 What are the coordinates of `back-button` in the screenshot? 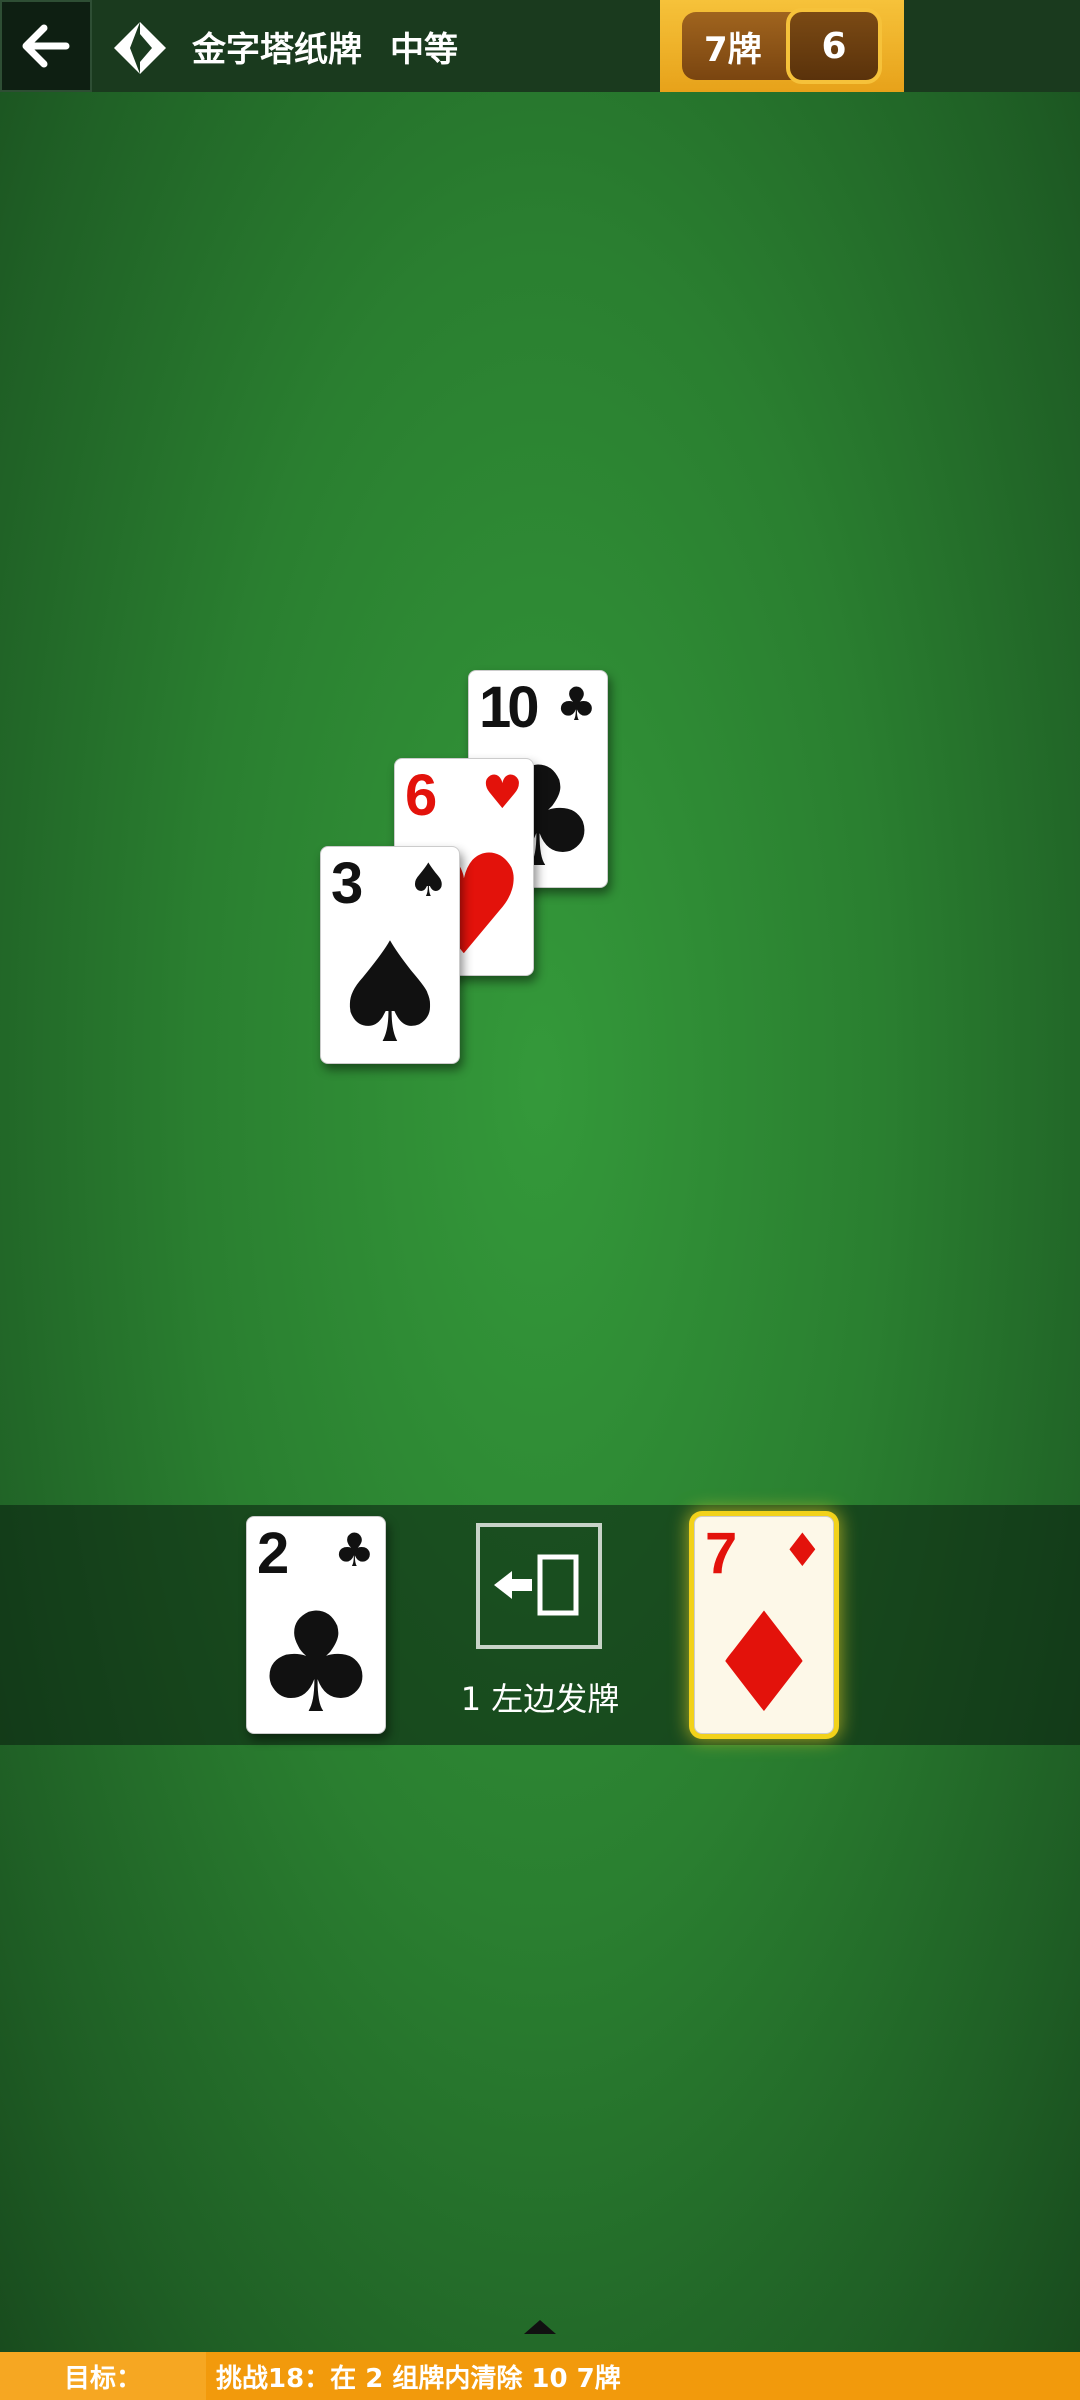 It's located at (46, 46).